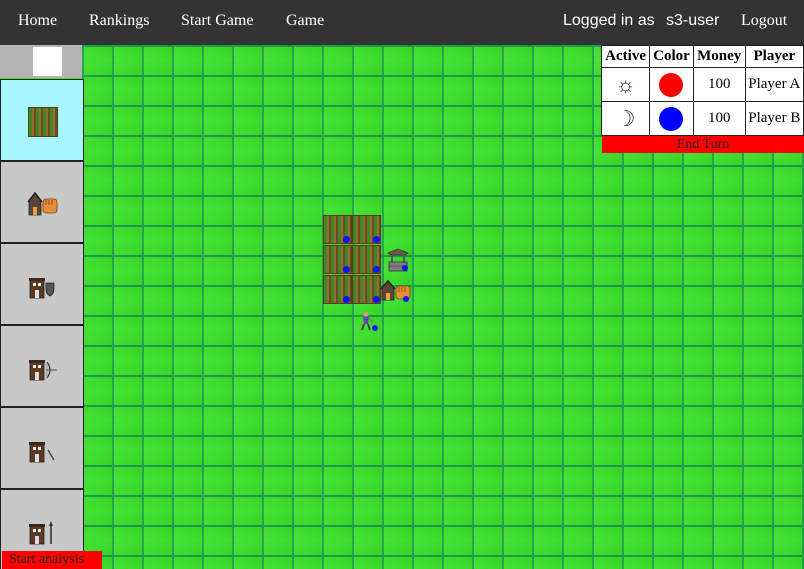  Describe the element at coordinates (625, 118) in the screenshot. I see `moon-icon: ☽` at that location.